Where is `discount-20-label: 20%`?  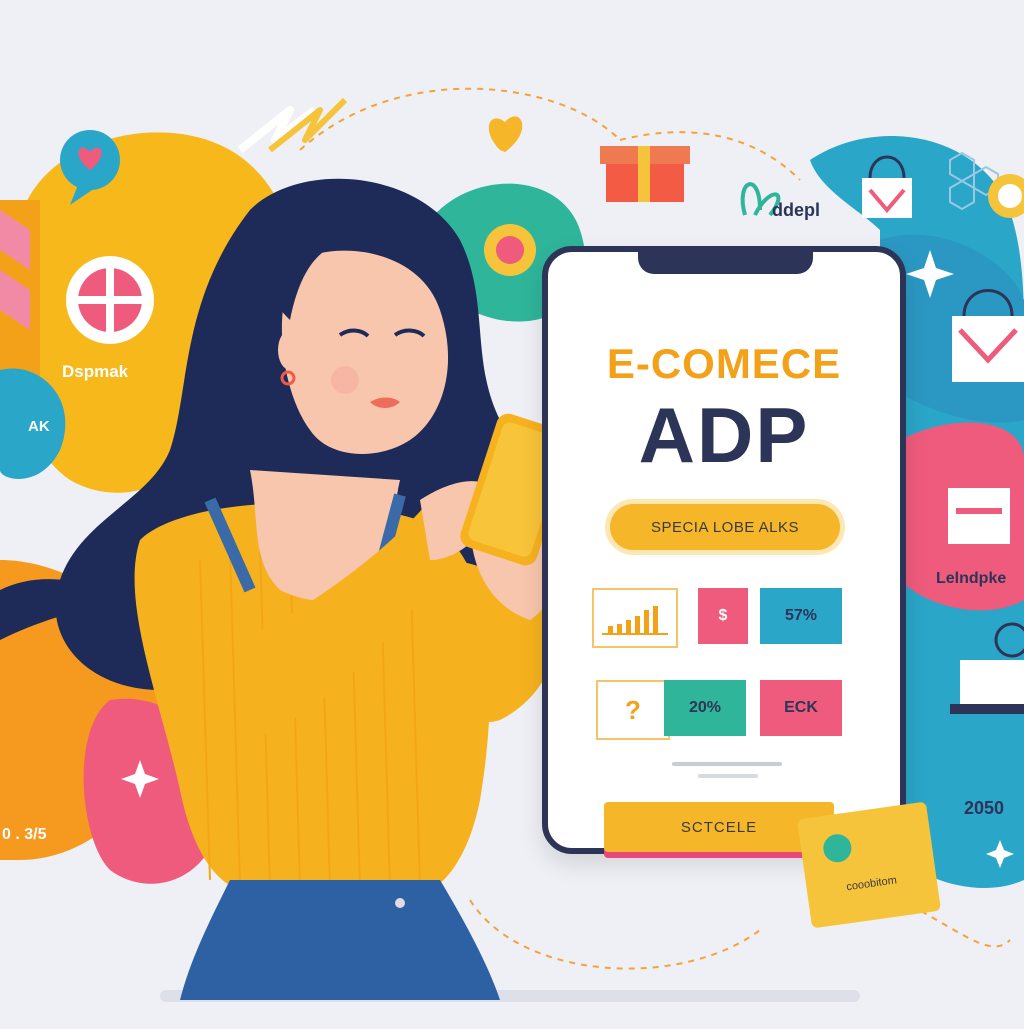 discount-20-label: 20% is located at coordinates (705, 707).